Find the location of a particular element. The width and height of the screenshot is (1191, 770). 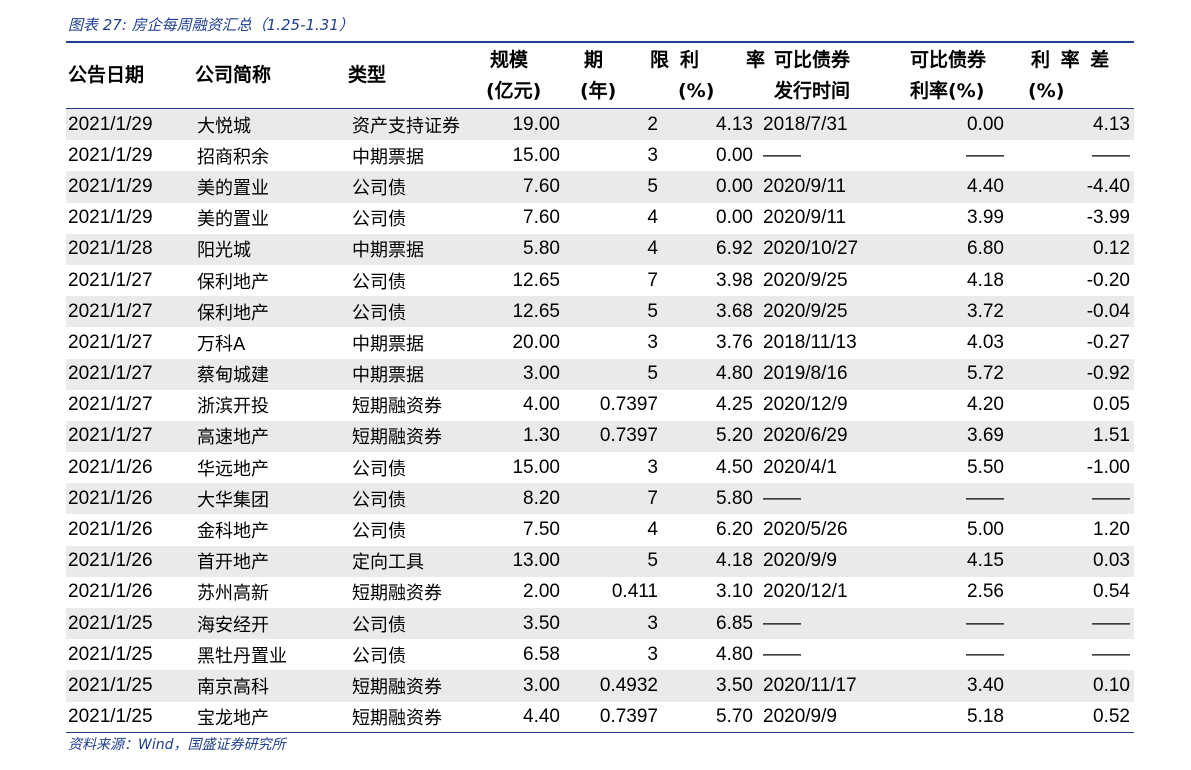

cell-comp-time: —— is located at coordinates (782, 654).